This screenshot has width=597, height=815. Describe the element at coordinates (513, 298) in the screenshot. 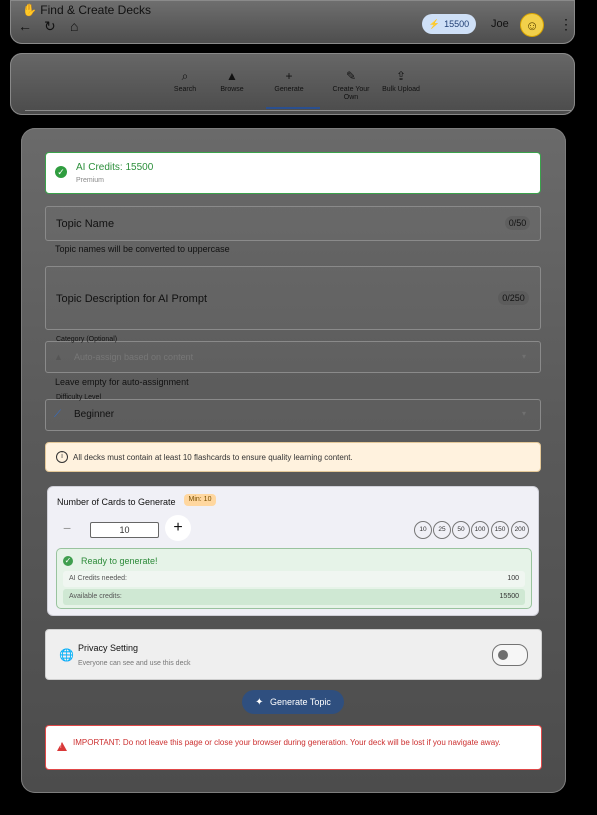

I see `topic-description-counter: 0/250` at that location.